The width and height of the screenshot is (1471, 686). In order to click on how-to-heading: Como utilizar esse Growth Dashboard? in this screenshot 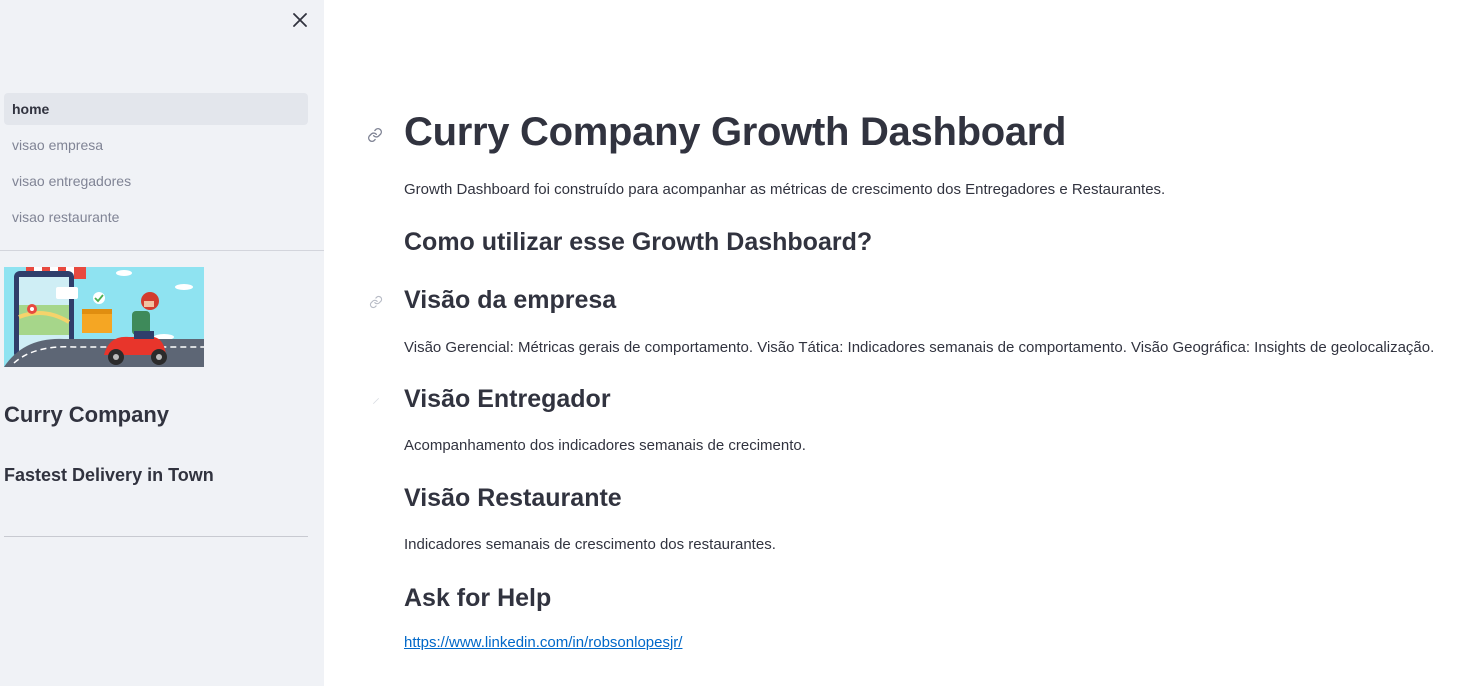, I will do `click(638, 242)`.